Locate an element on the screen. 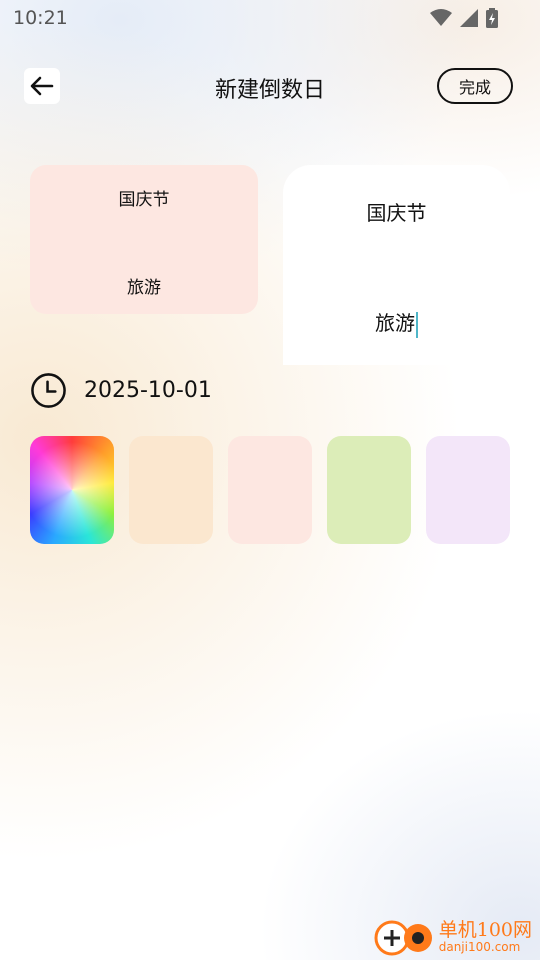  event-name-input: 国庆节 is located at coordinates (396, 211).